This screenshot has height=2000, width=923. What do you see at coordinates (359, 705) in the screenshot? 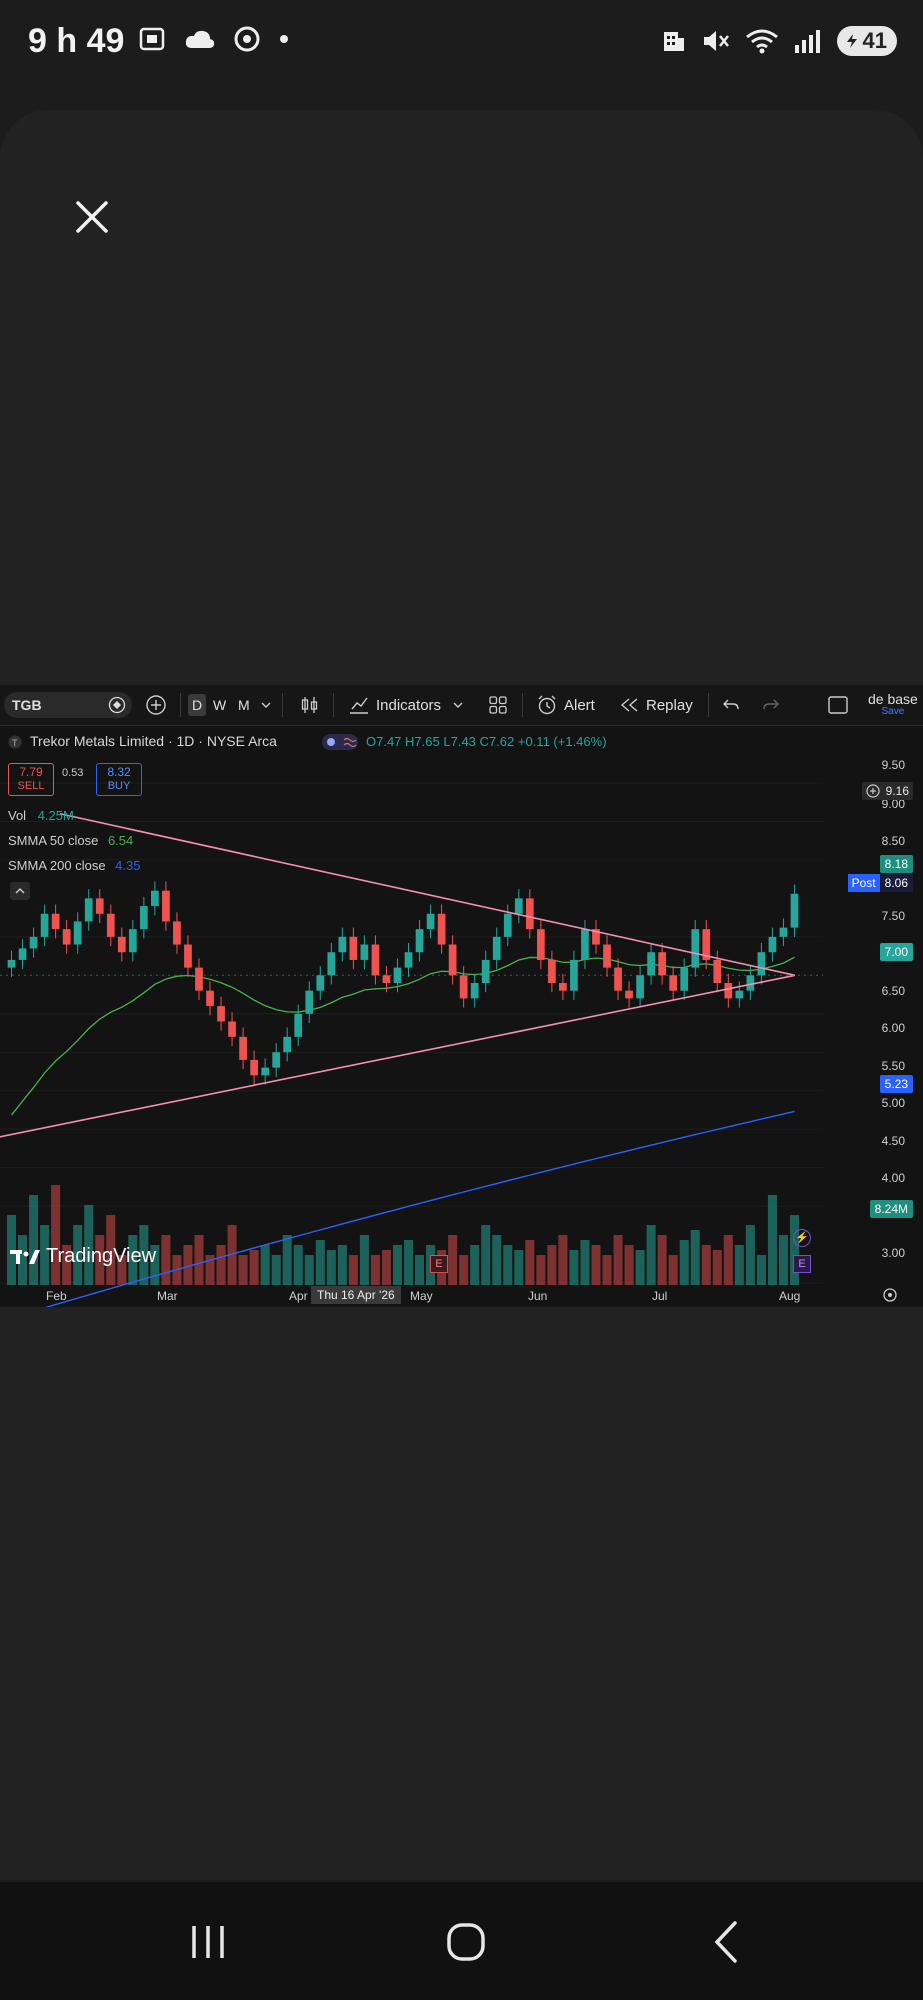
I see `indicators-icon` at bounding box center [359, 705].